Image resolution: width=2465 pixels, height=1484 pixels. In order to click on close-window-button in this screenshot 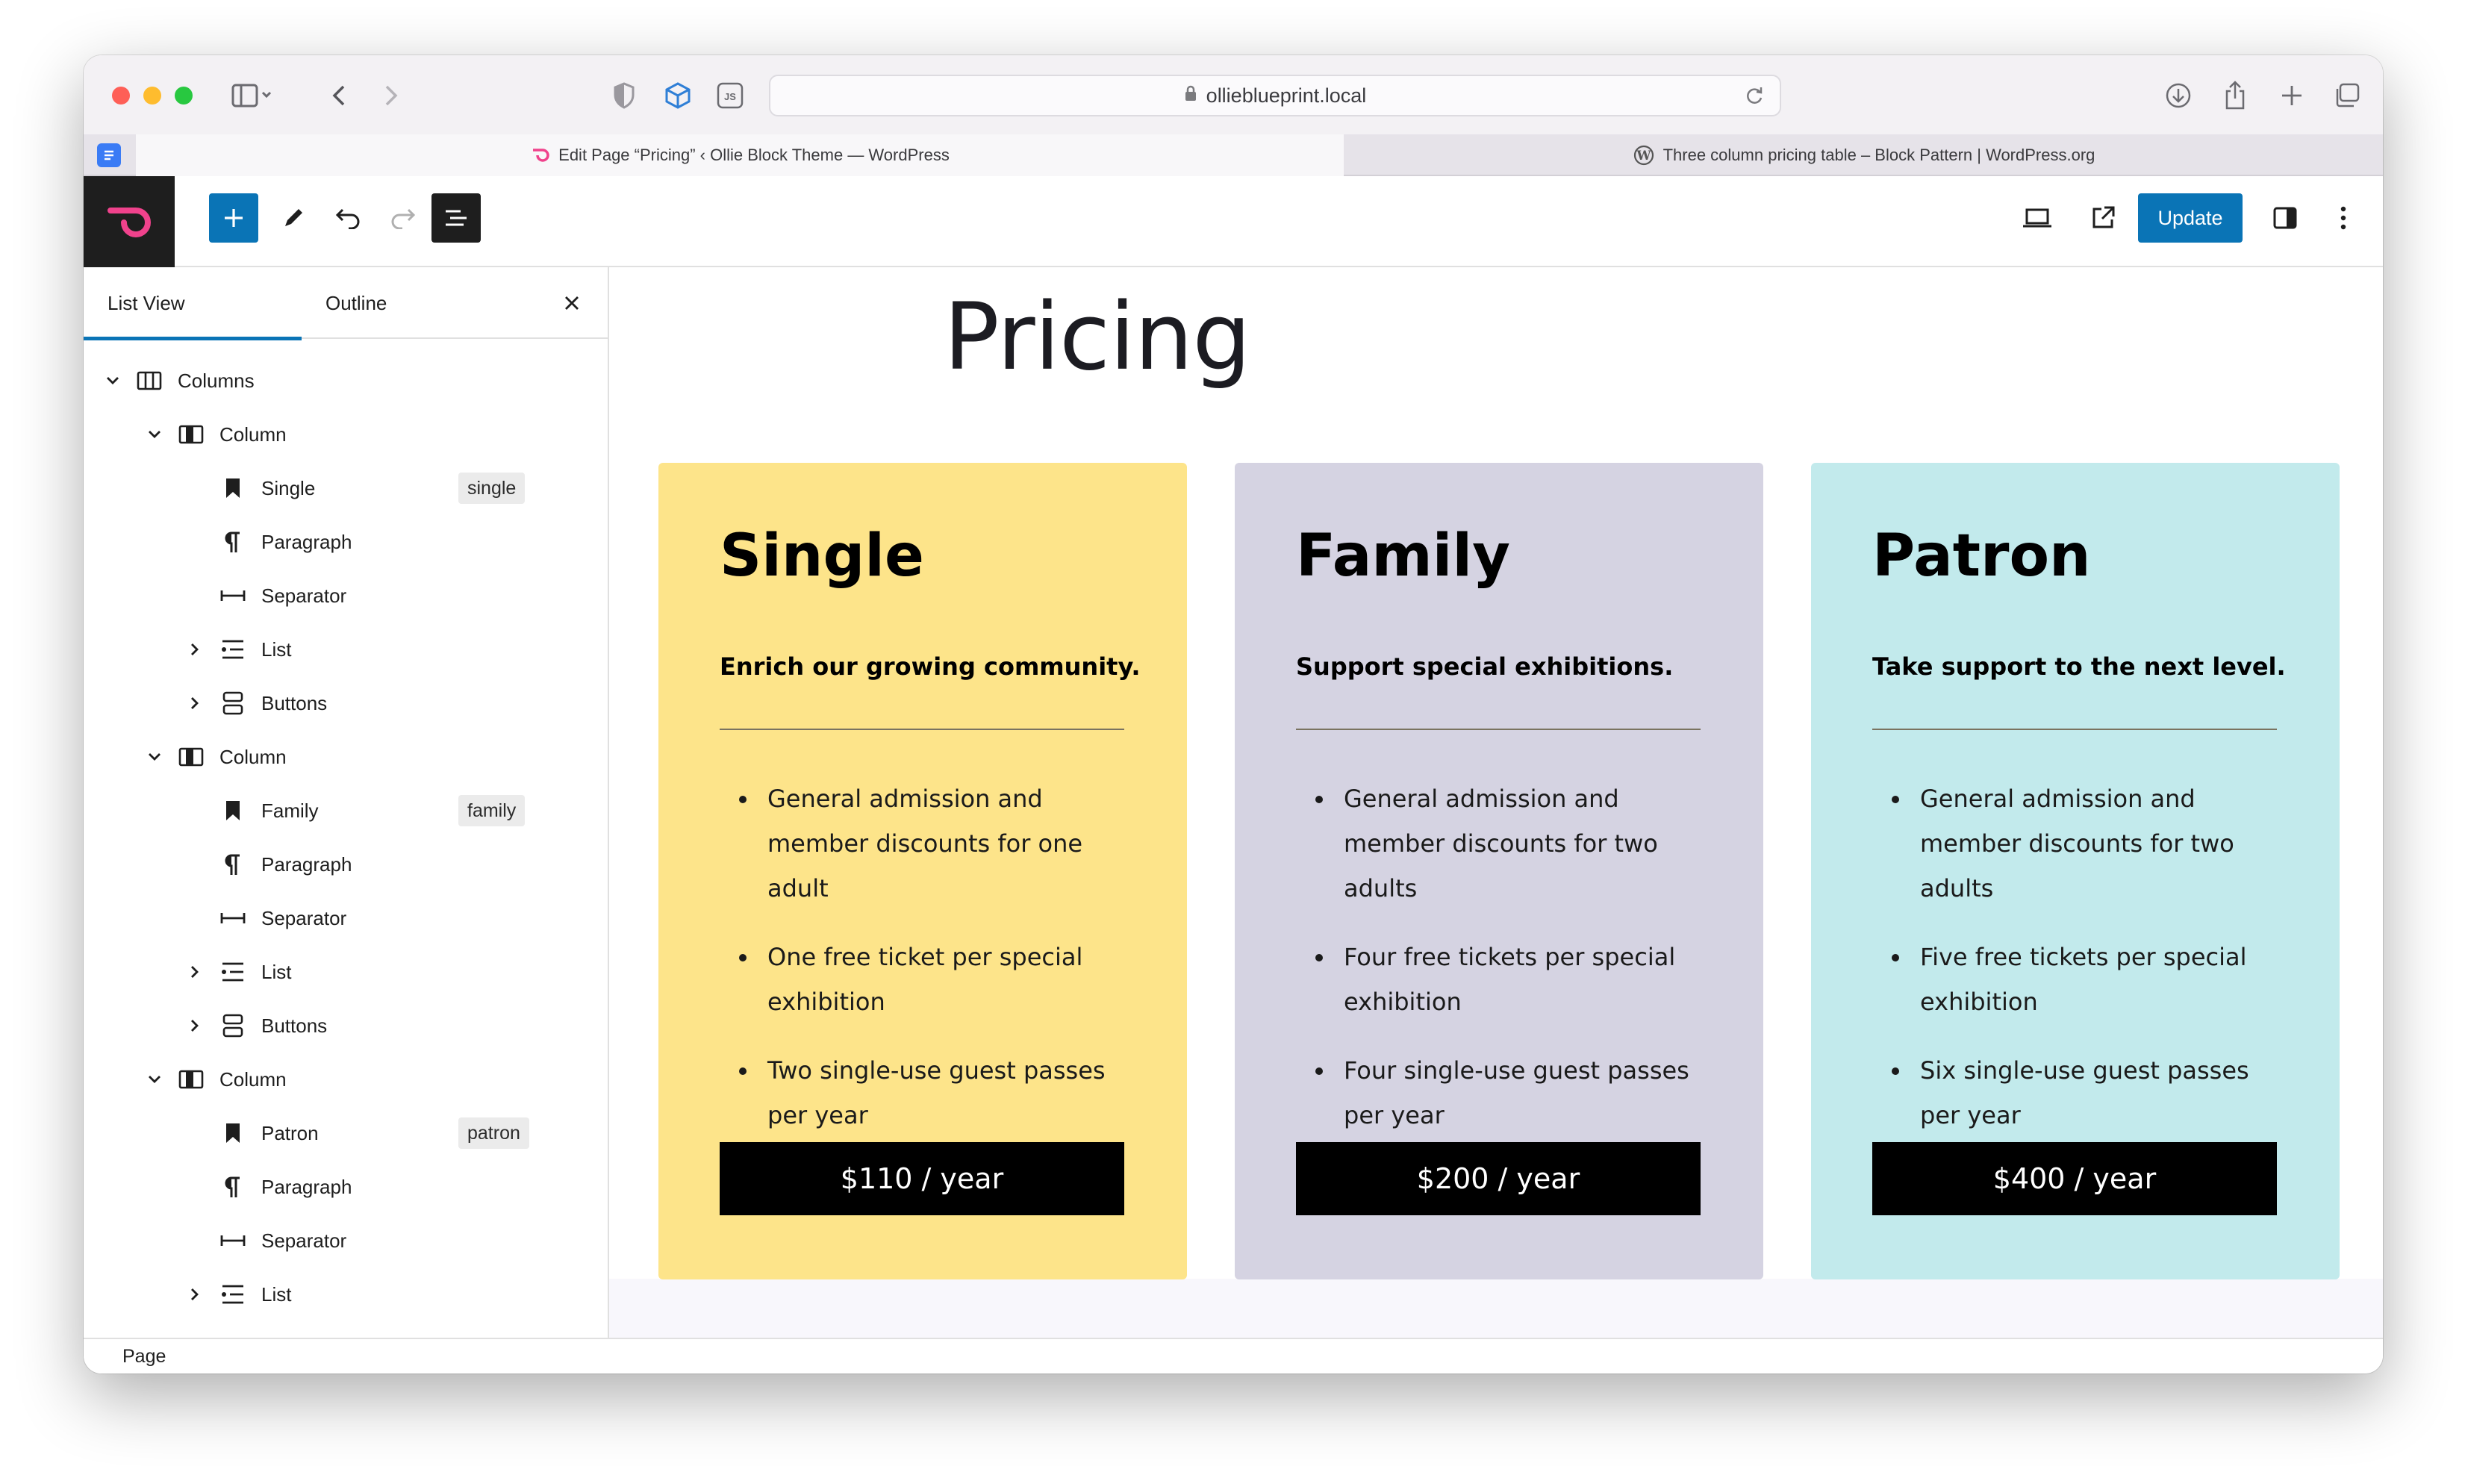, I will do `click(121, 96)`.